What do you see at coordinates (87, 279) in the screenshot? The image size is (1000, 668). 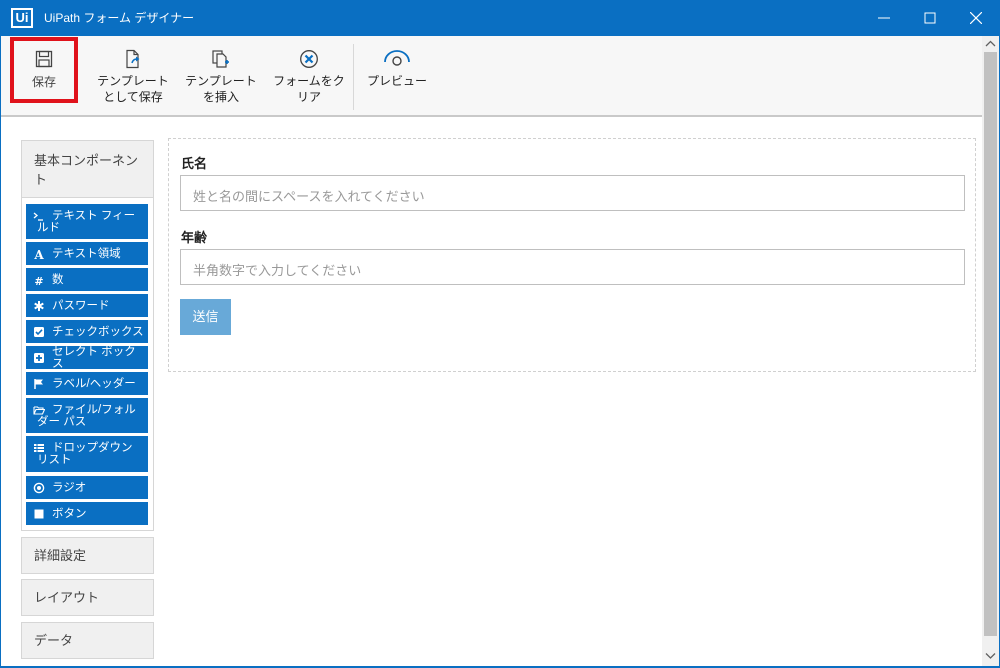 I see `component-number: # 数` at bounding box center [87, 279].